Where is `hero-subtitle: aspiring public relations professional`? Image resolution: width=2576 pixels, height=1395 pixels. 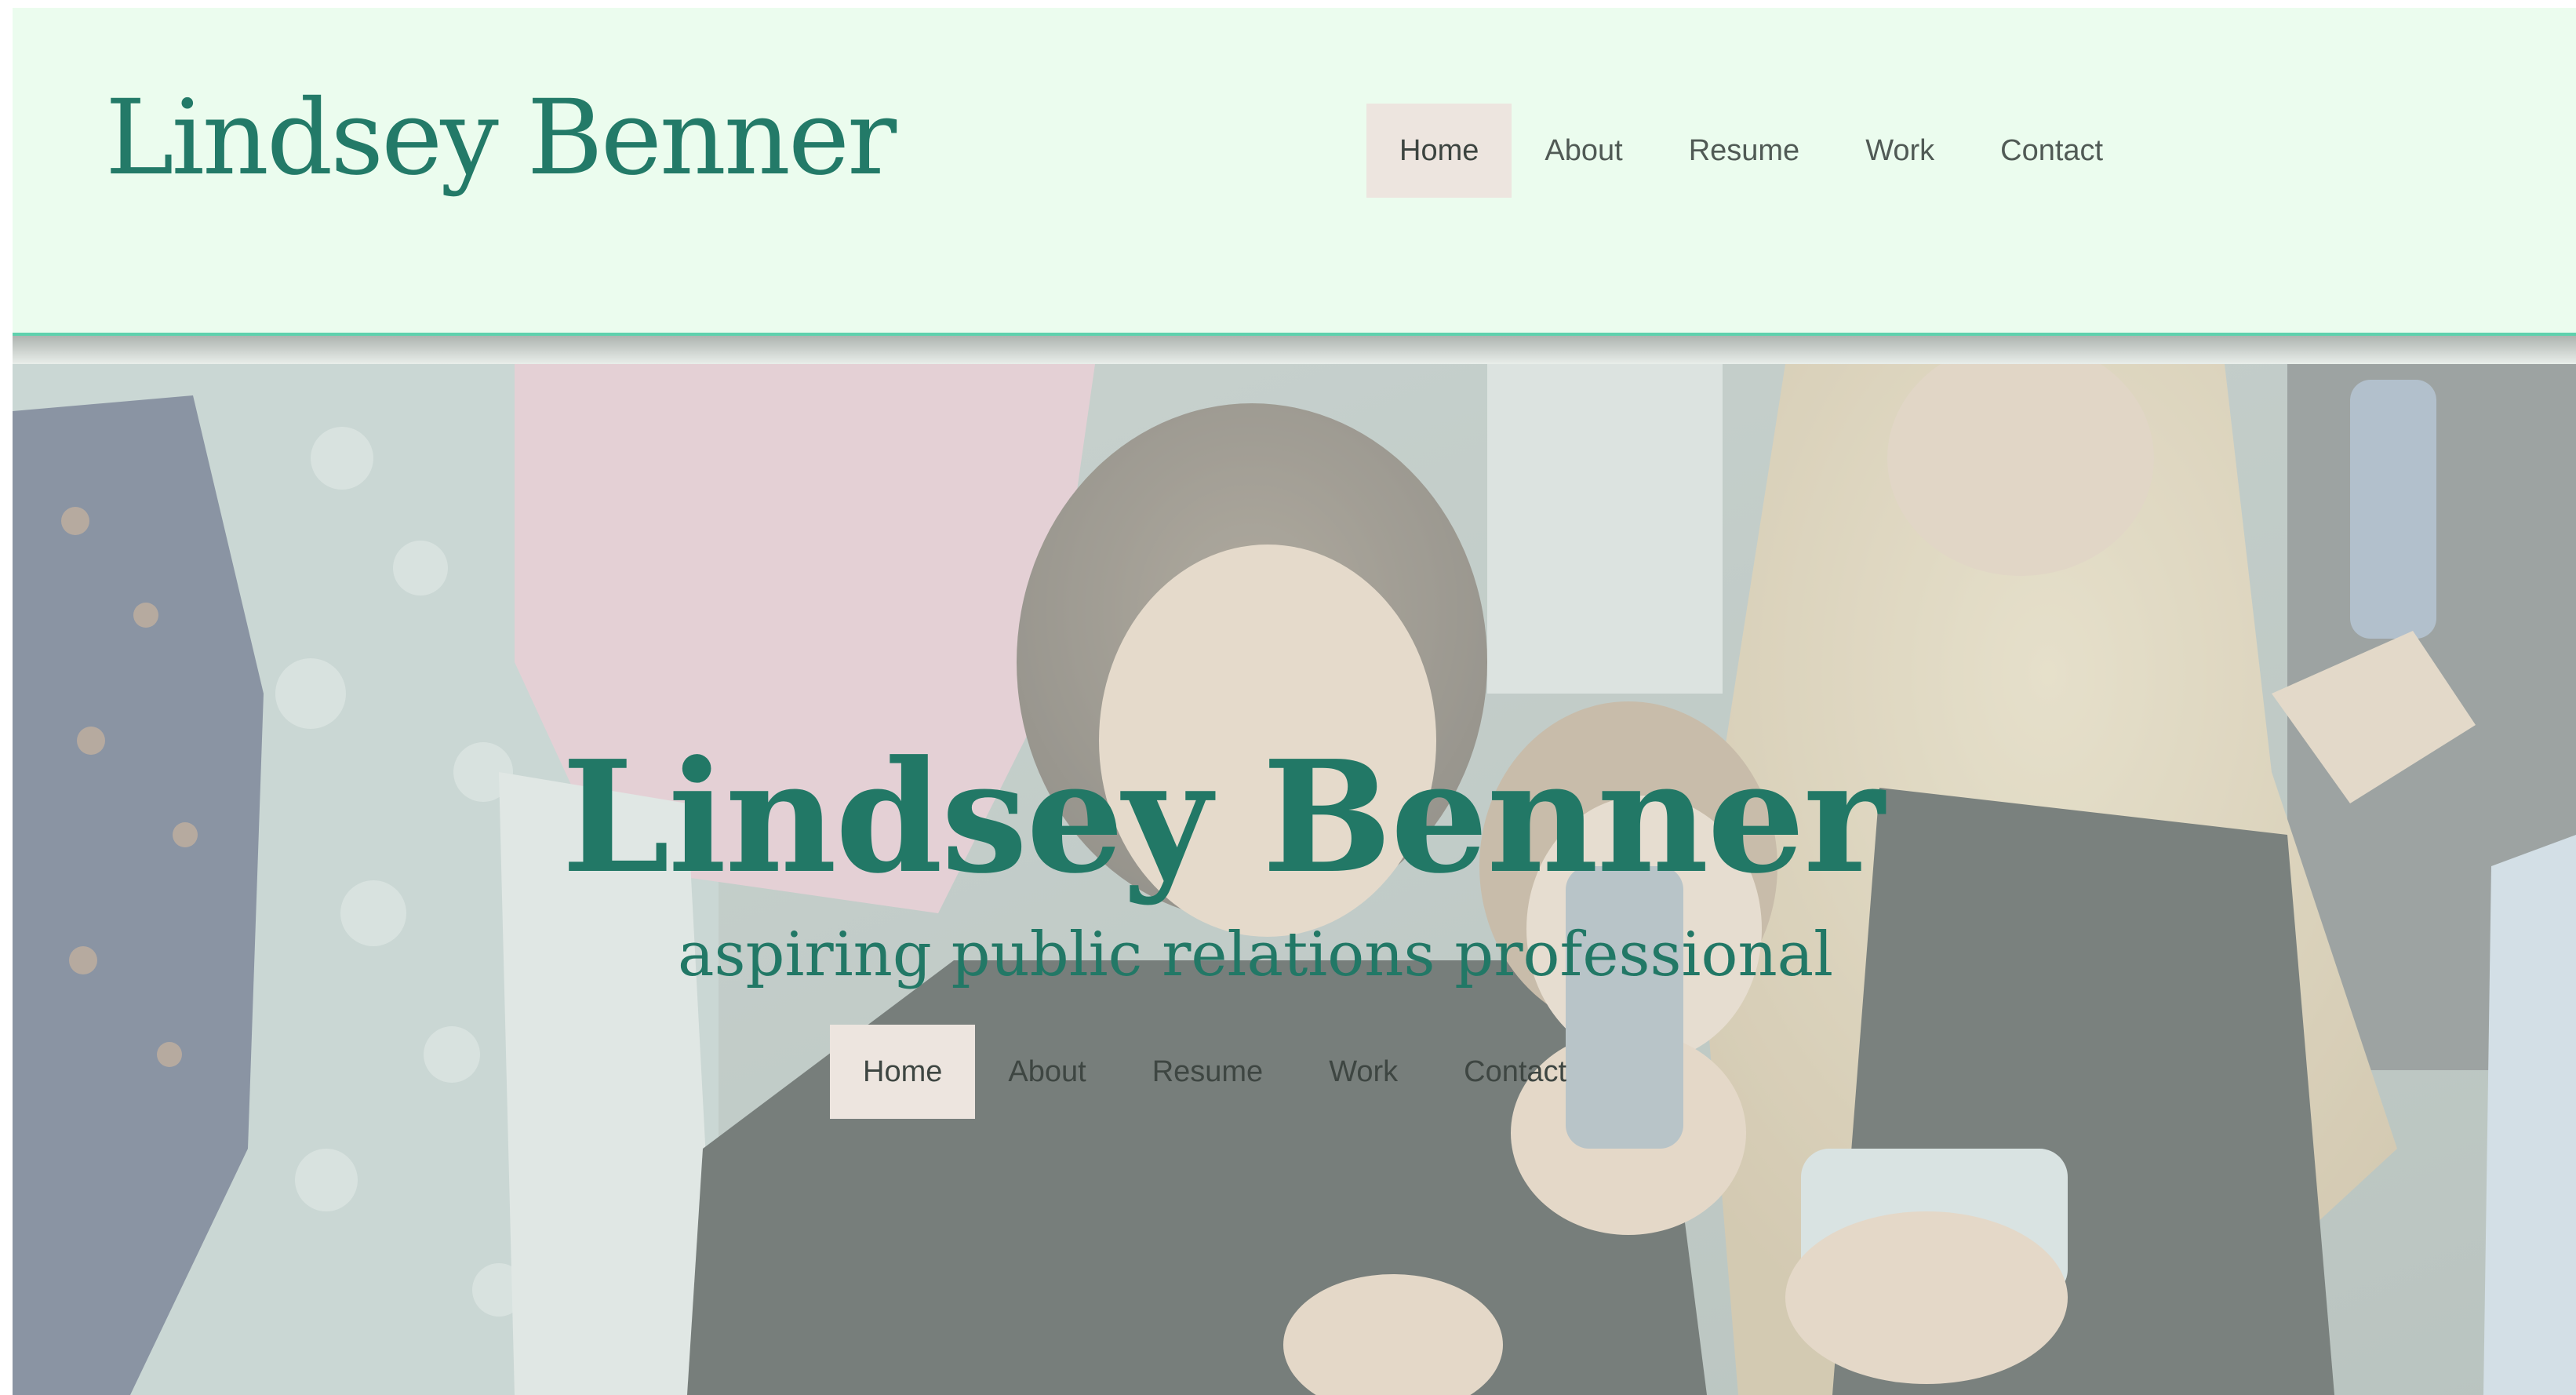 hero-subtitle: aspiring public relations professional is located at coordinates (1256, 955).